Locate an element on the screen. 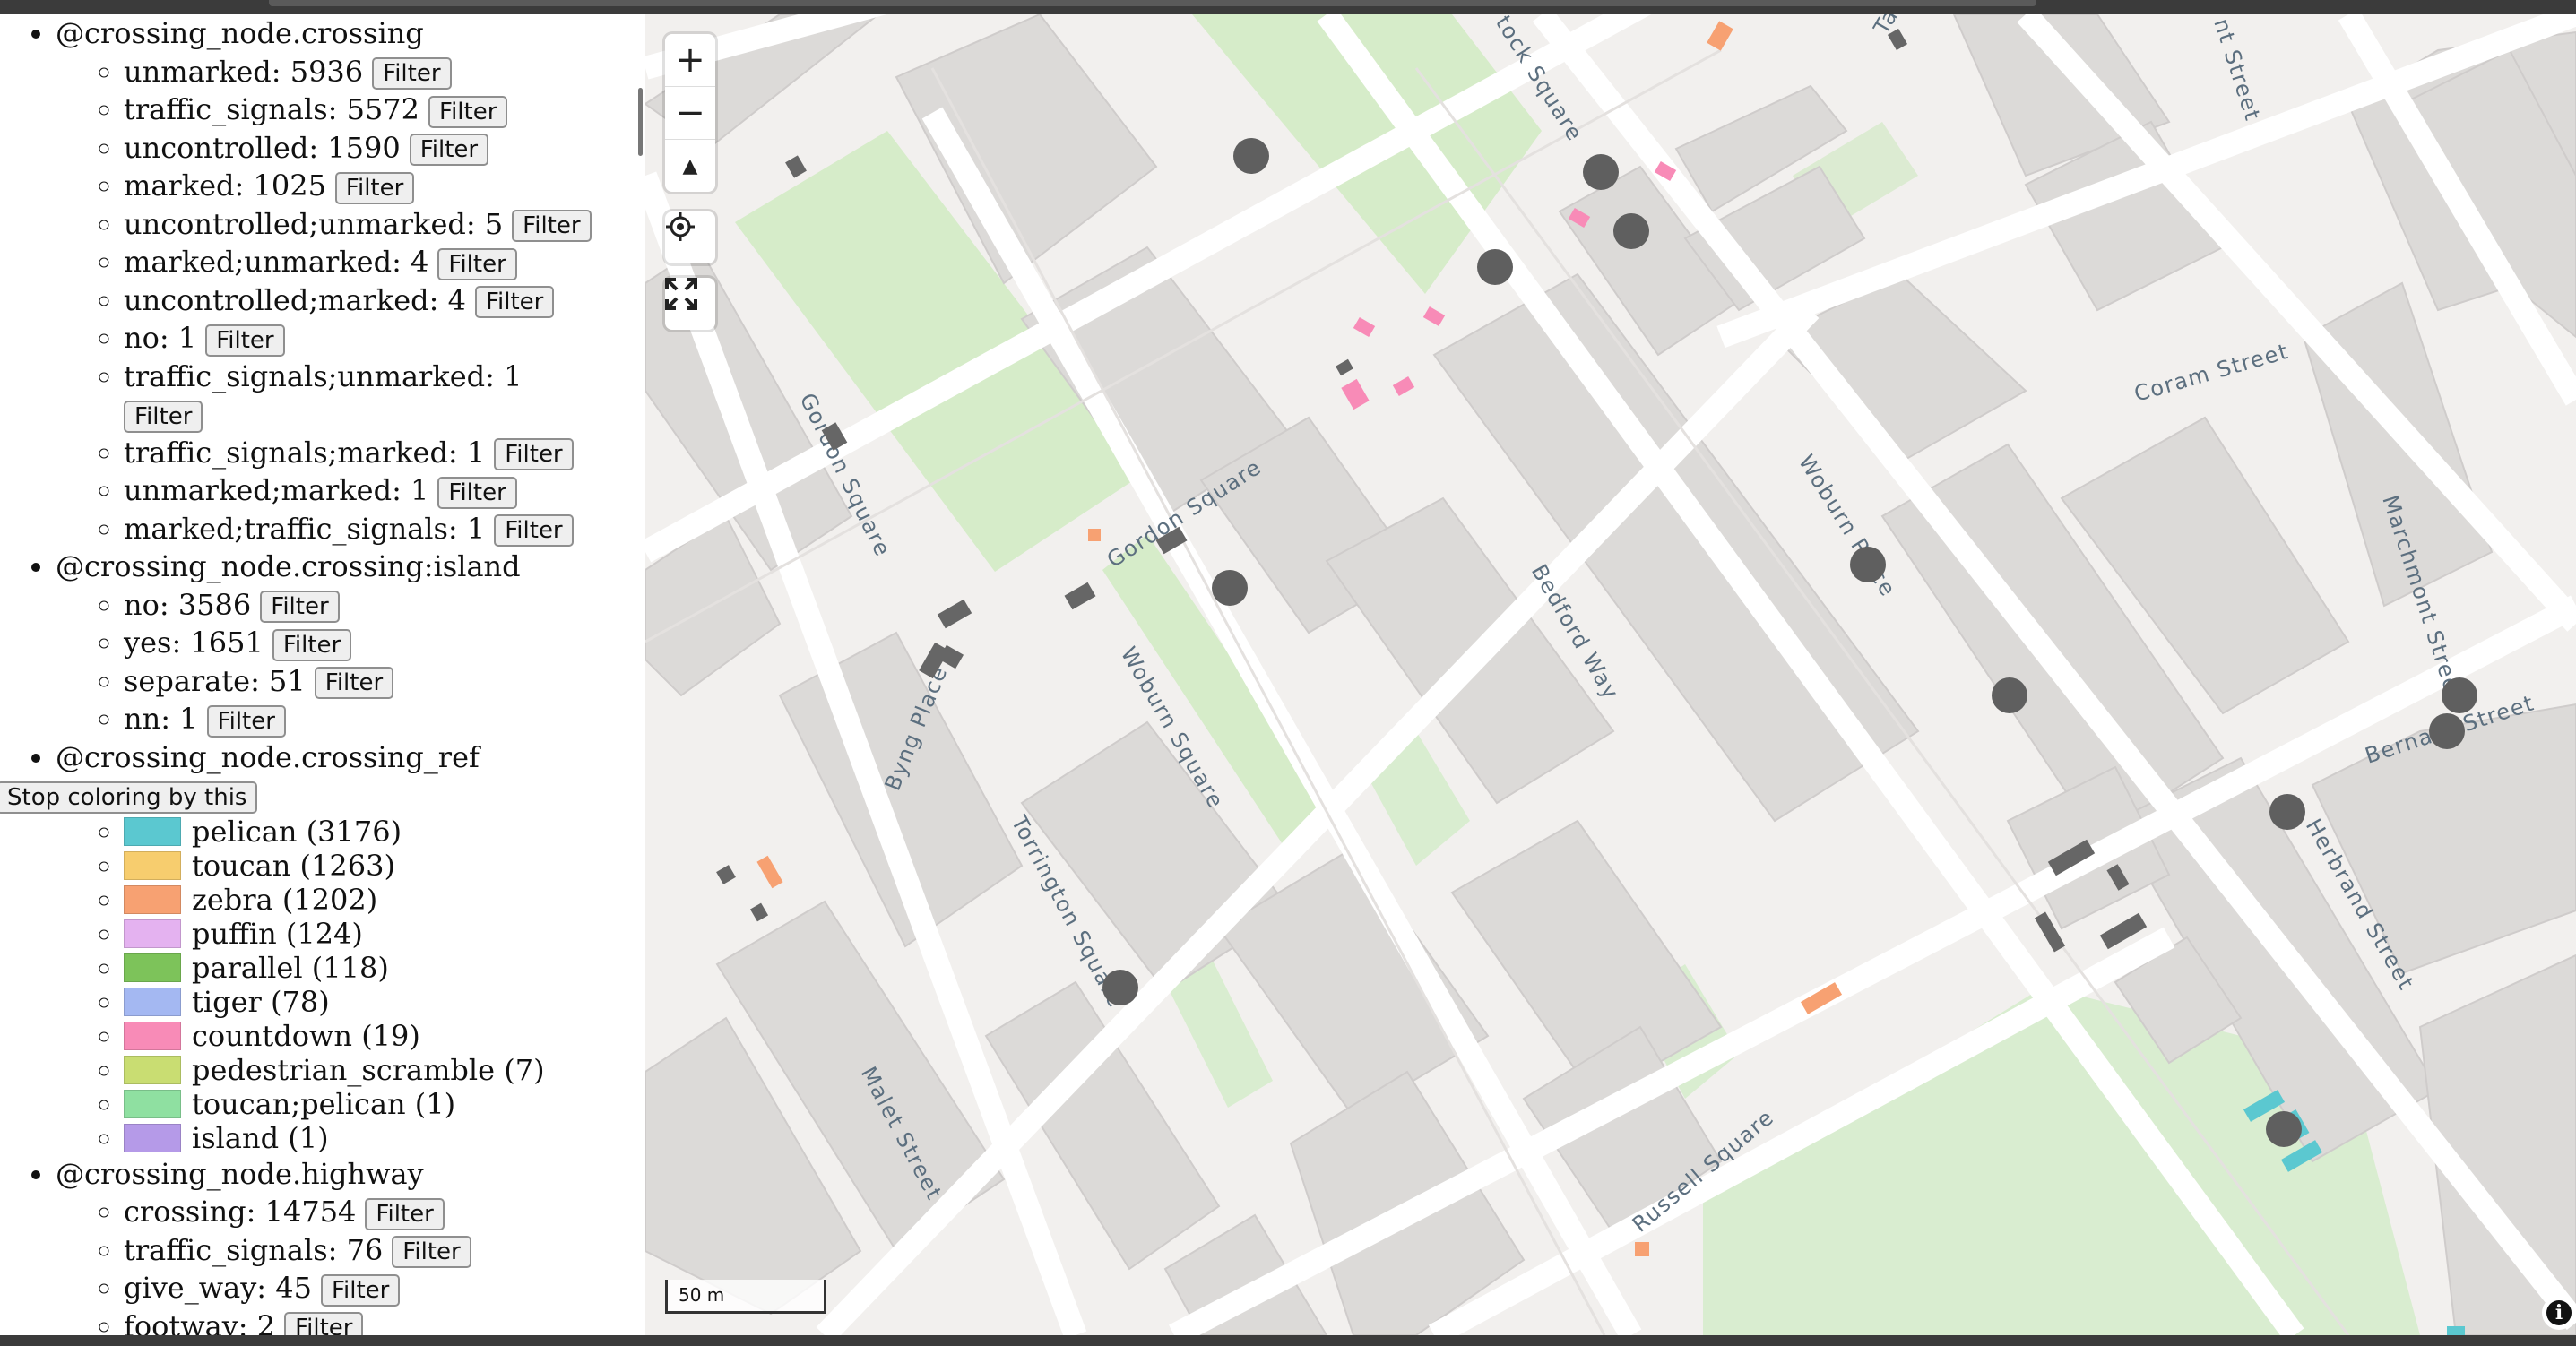 This screenshot has width=2576, height=1346. value-count: 1025 is located at coordinates (289, 185).